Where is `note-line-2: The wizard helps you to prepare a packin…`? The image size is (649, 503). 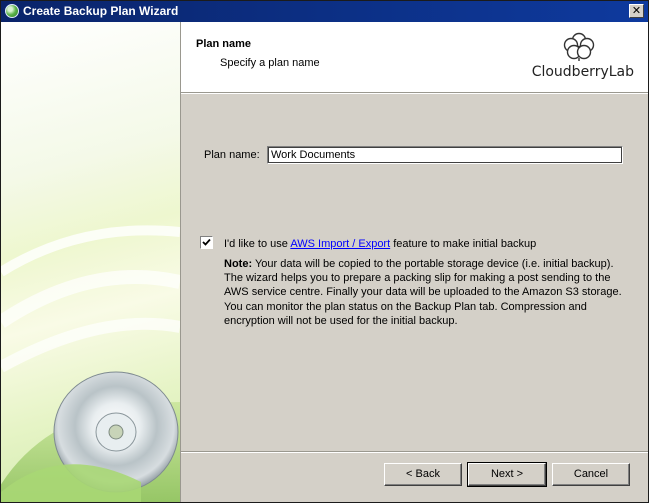 note-line-2: The wizard helps you to prepare a packin… is located at coordinates (417, 278).